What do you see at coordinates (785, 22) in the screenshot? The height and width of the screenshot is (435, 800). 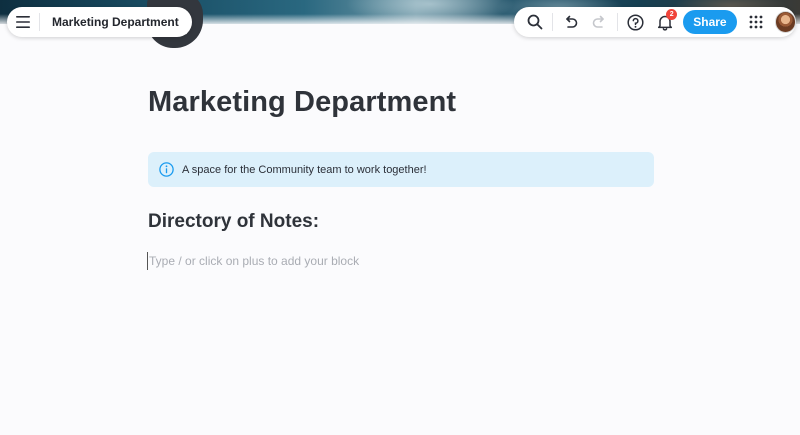 I see `avatar` at bounding box center [785, 22].